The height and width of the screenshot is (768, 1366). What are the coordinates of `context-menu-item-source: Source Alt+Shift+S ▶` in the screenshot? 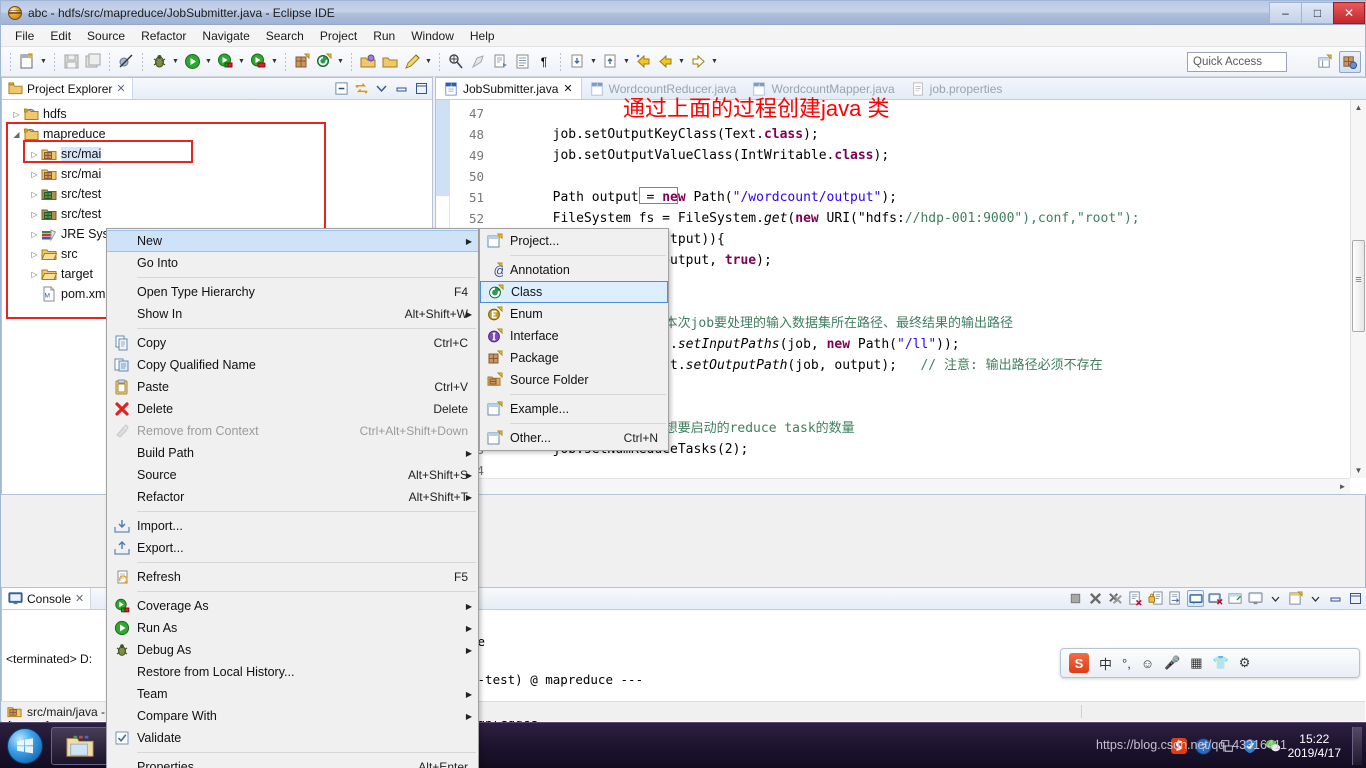 It's located at (292, 475).